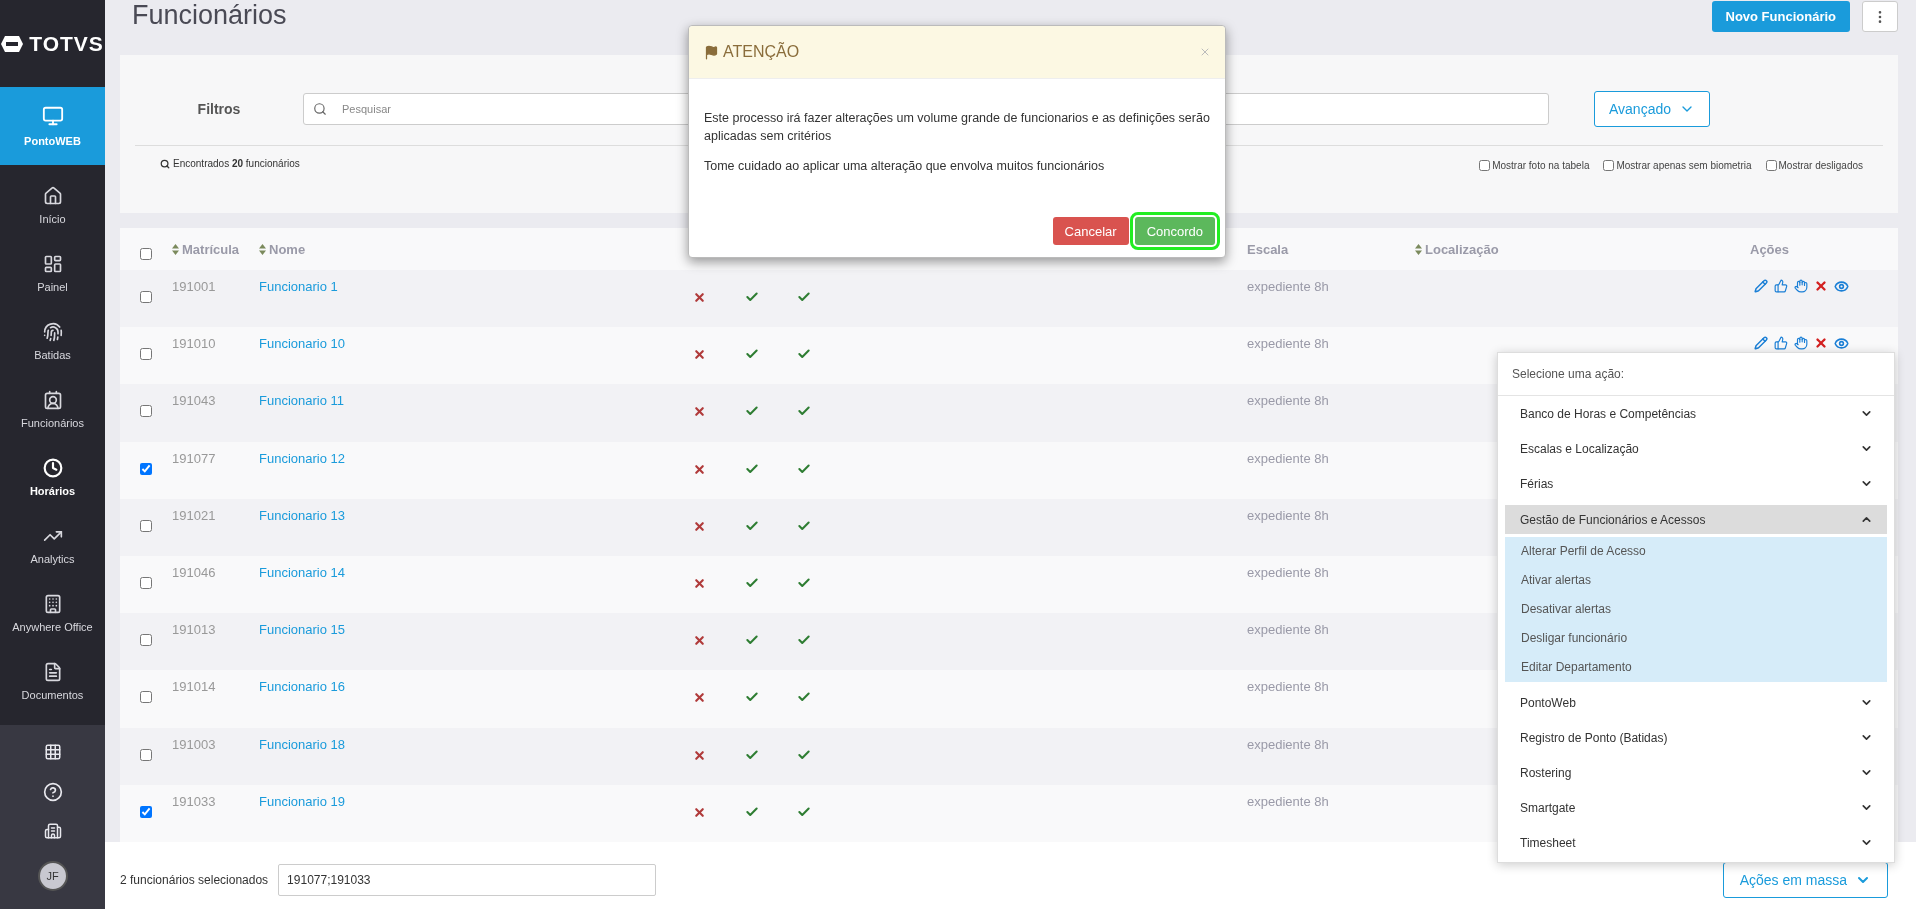 The image size is (1916, 909). Describe the element at coordinates (1684, 165) in the screenshot. I see `option-label: Mostrar apenas sem biometria` at that location.